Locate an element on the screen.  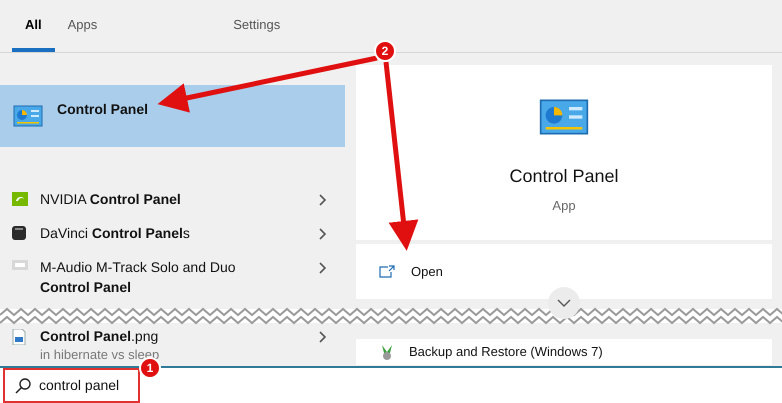
search-icon is located at coordinates (23, 386).